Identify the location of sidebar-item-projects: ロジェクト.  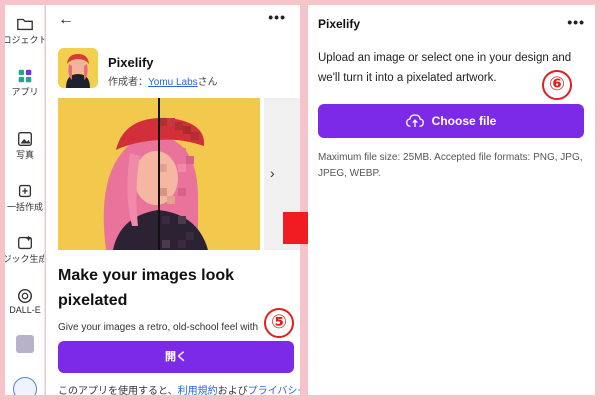
(25, 30).